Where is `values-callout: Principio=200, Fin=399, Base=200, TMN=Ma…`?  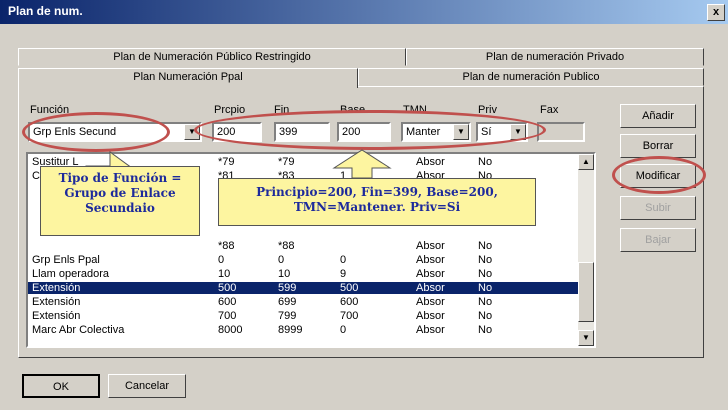
values-callout: Principio=200, Fin=399, Base=200, TMN=Ma… is located at coordinates (377, 202).